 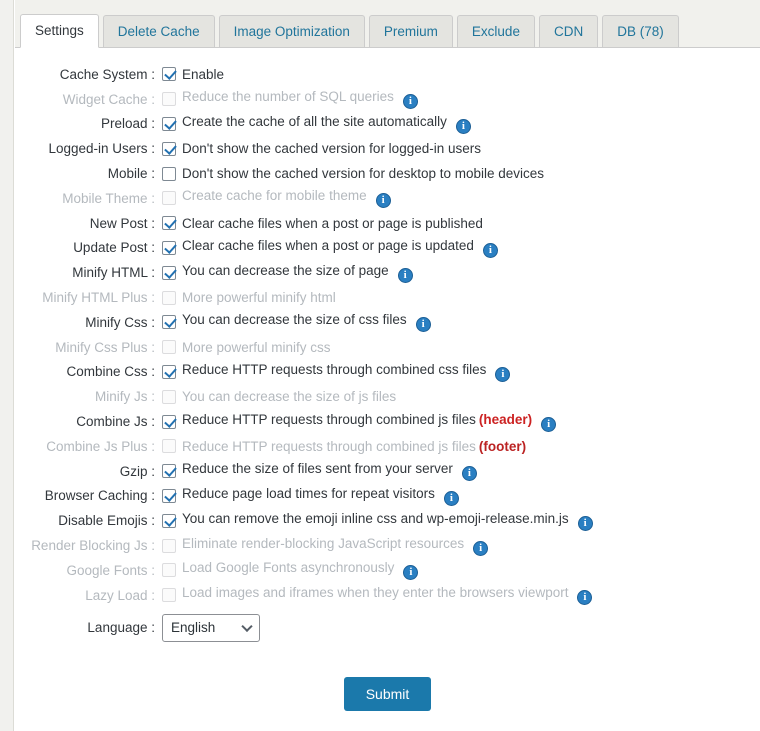 What do you see at coordinates (211, 627) in the screenshot?
I see `language-select: English` at bounding box center [211, 627].